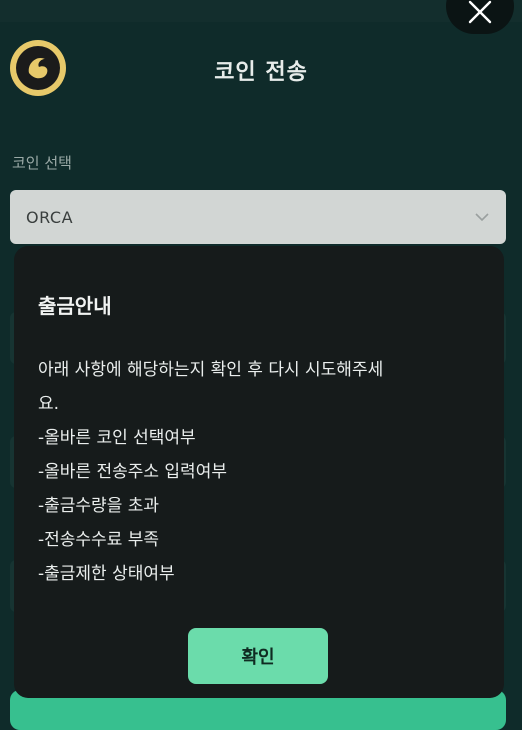 This screenshot has height=730, width=522. I want to click on modal-line: 아래 사항에 해당하는지 확인 후 다시 시도해주세, so click(211, 370).